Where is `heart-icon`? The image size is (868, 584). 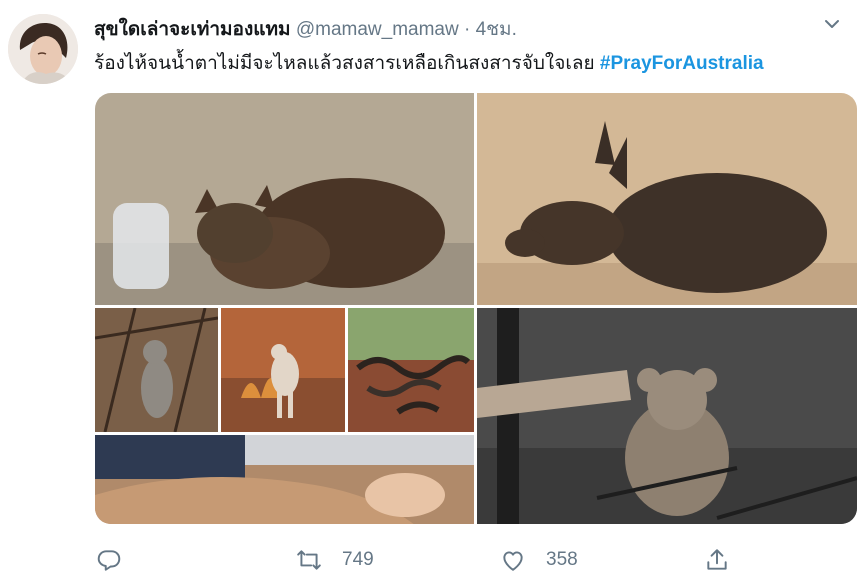
heart-icon is located at coordinates (513, 561).